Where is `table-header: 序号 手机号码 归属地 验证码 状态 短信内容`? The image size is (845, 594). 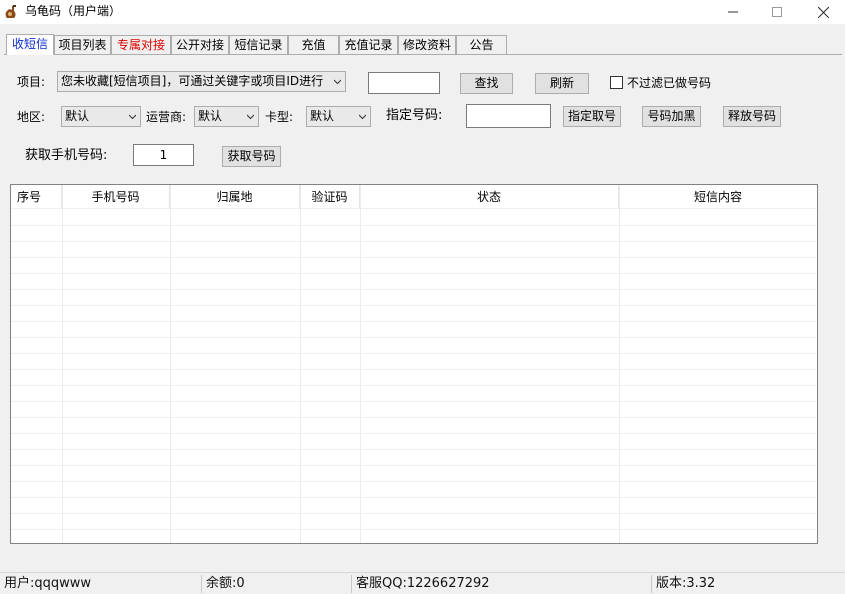
table-header: 序号 手机号码 归属地 验证码 状态 短信内容 is located at coordinates (414, 197).